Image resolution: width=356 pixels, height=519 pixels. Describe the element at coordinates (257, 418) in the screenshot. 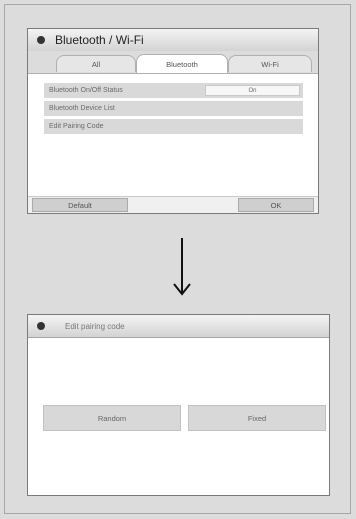

I see `fixed-button: Fixed` at that location.